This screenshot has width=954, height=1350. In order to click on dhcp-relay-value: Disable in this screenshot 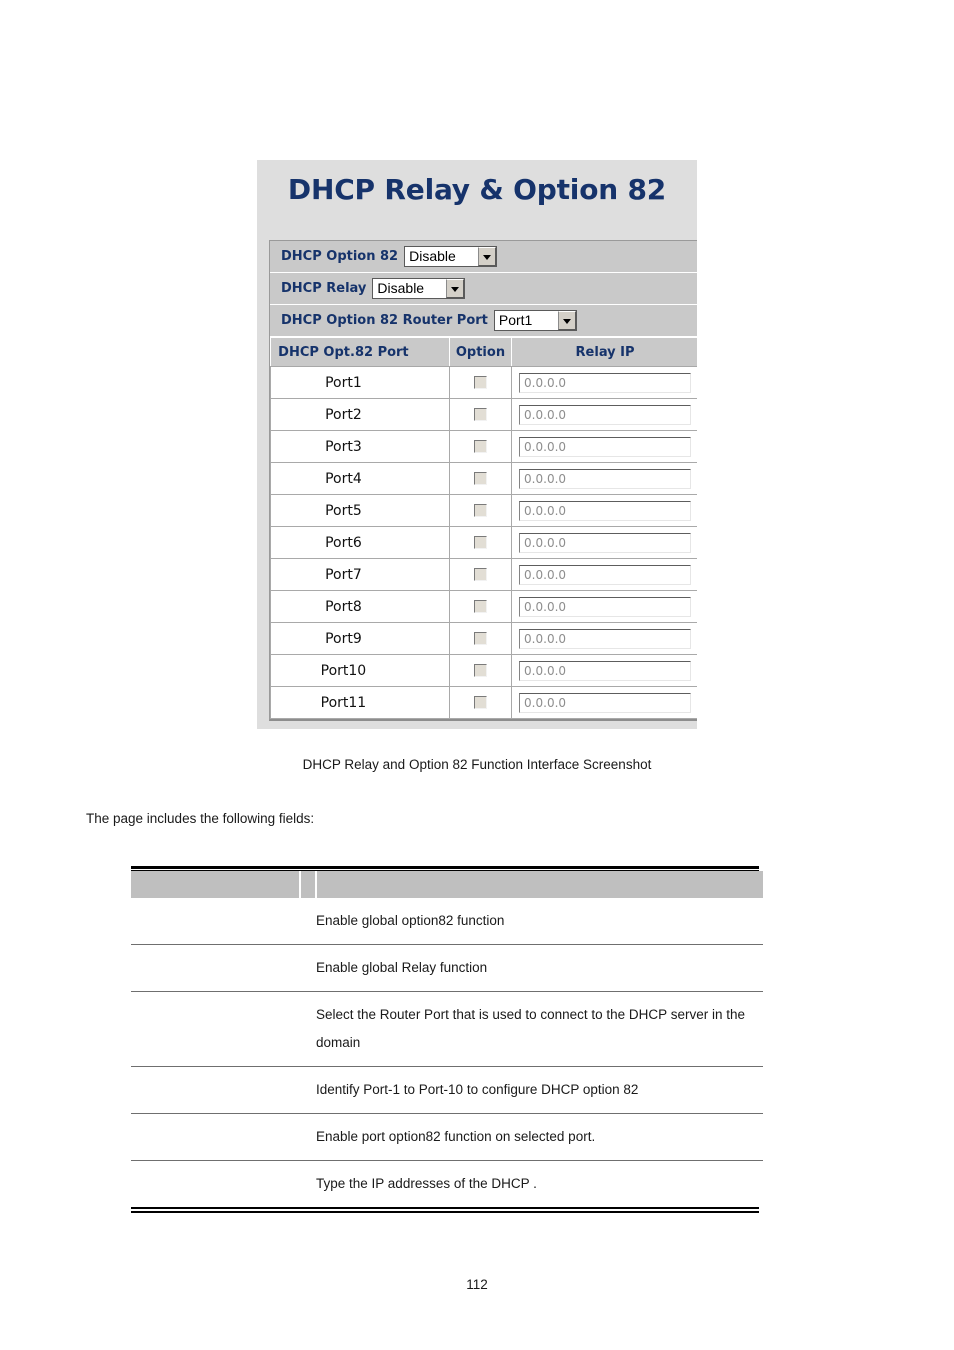, I will do `click(401, 288)`.